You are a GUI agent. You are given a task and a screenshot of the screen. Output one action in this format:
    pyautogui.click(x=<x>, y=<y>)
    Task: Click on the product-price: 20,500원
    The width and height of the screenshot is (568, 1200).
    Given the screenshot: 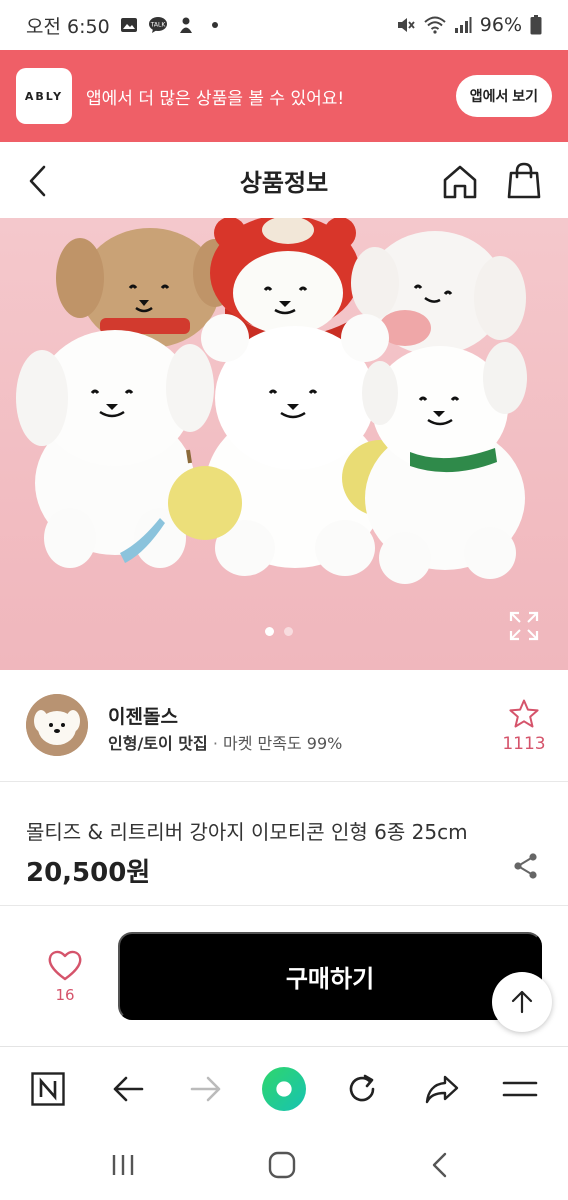 What is the action you would take?
    pyautogui.click(x=88, y=873)
    